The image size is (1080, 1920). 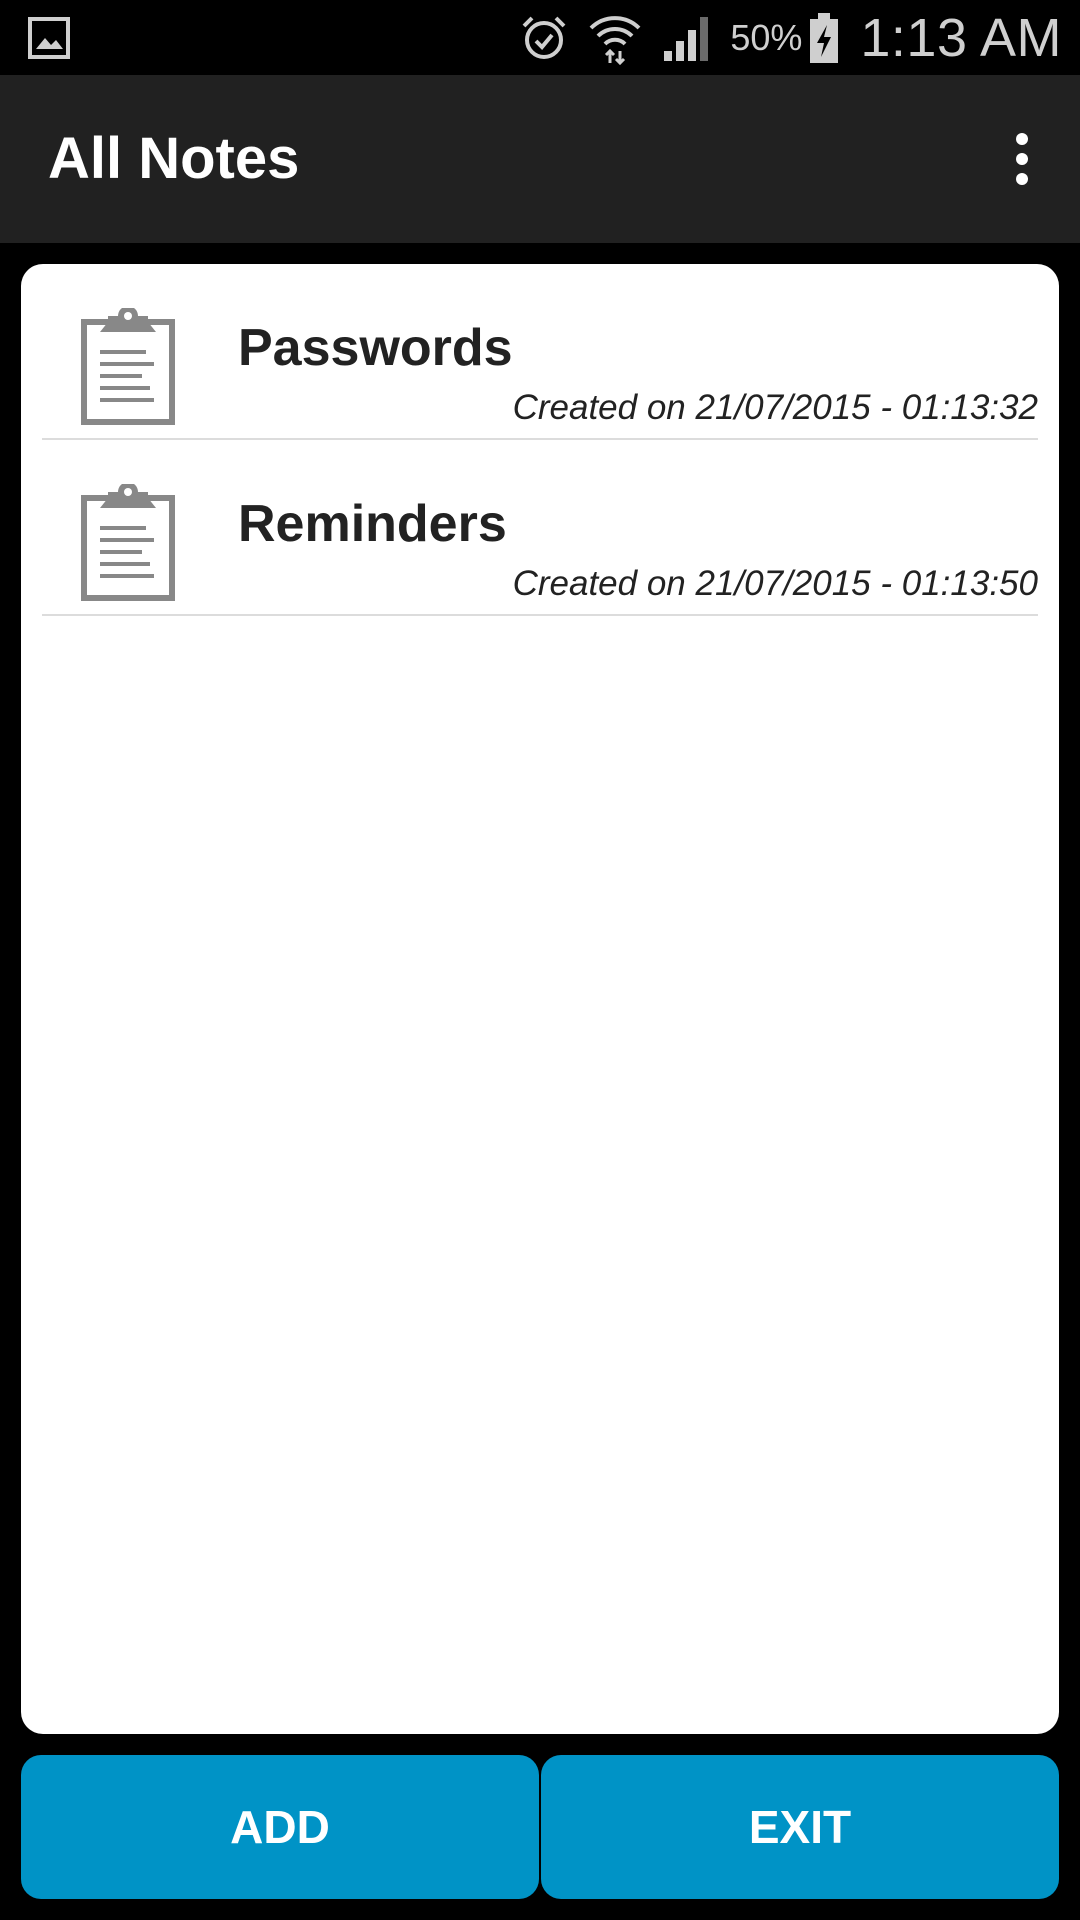 What do you see at coordinates (824, 37) in the screenshot?
I see `battery-charging-icon` at bounding box center [824, 37].